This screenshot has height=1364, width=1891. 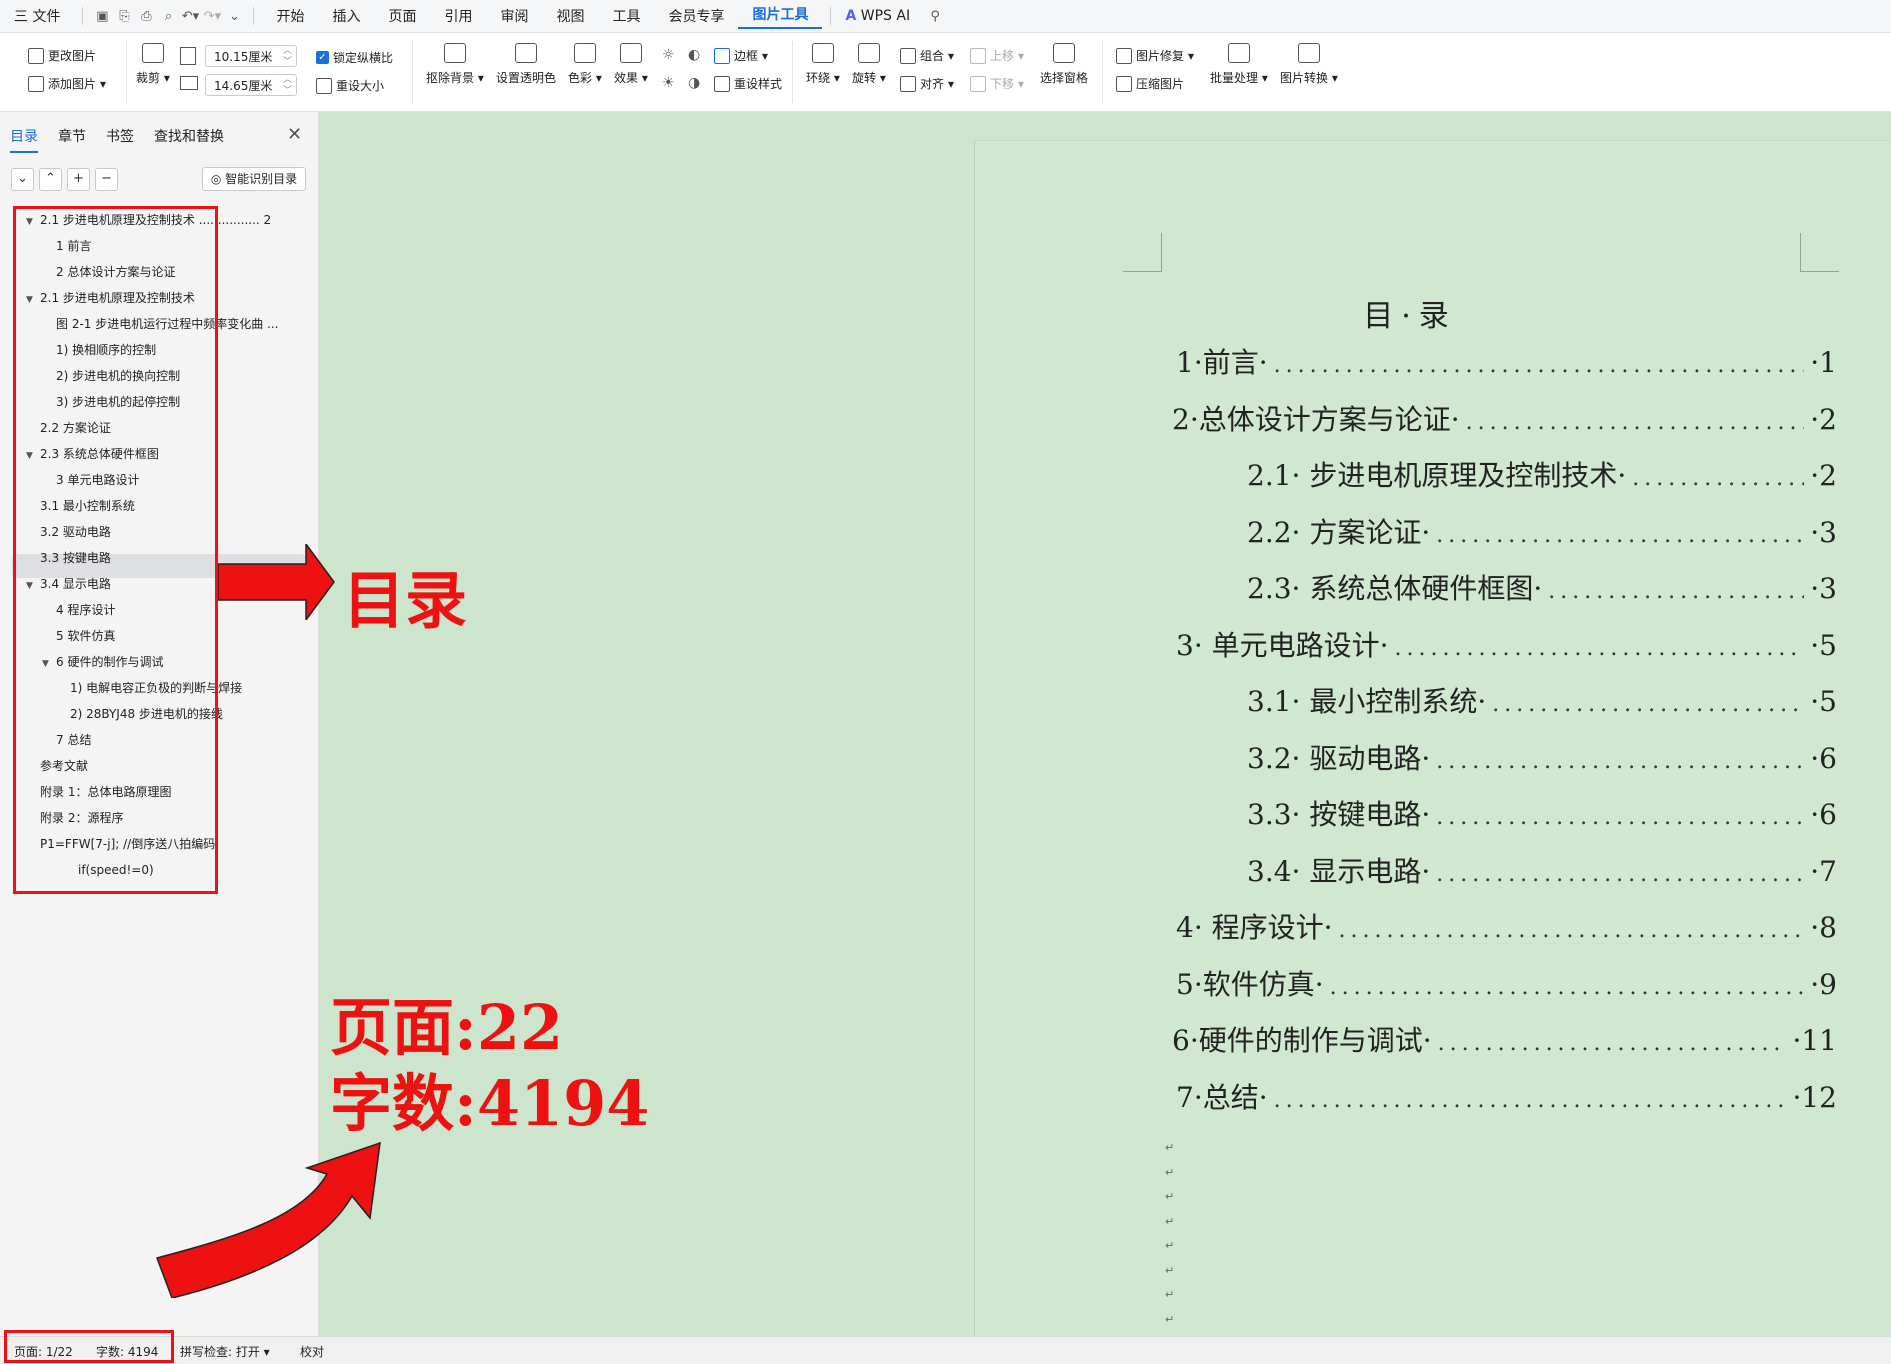 I want to click on save-icon: ▣, so click(x=102, y=16).